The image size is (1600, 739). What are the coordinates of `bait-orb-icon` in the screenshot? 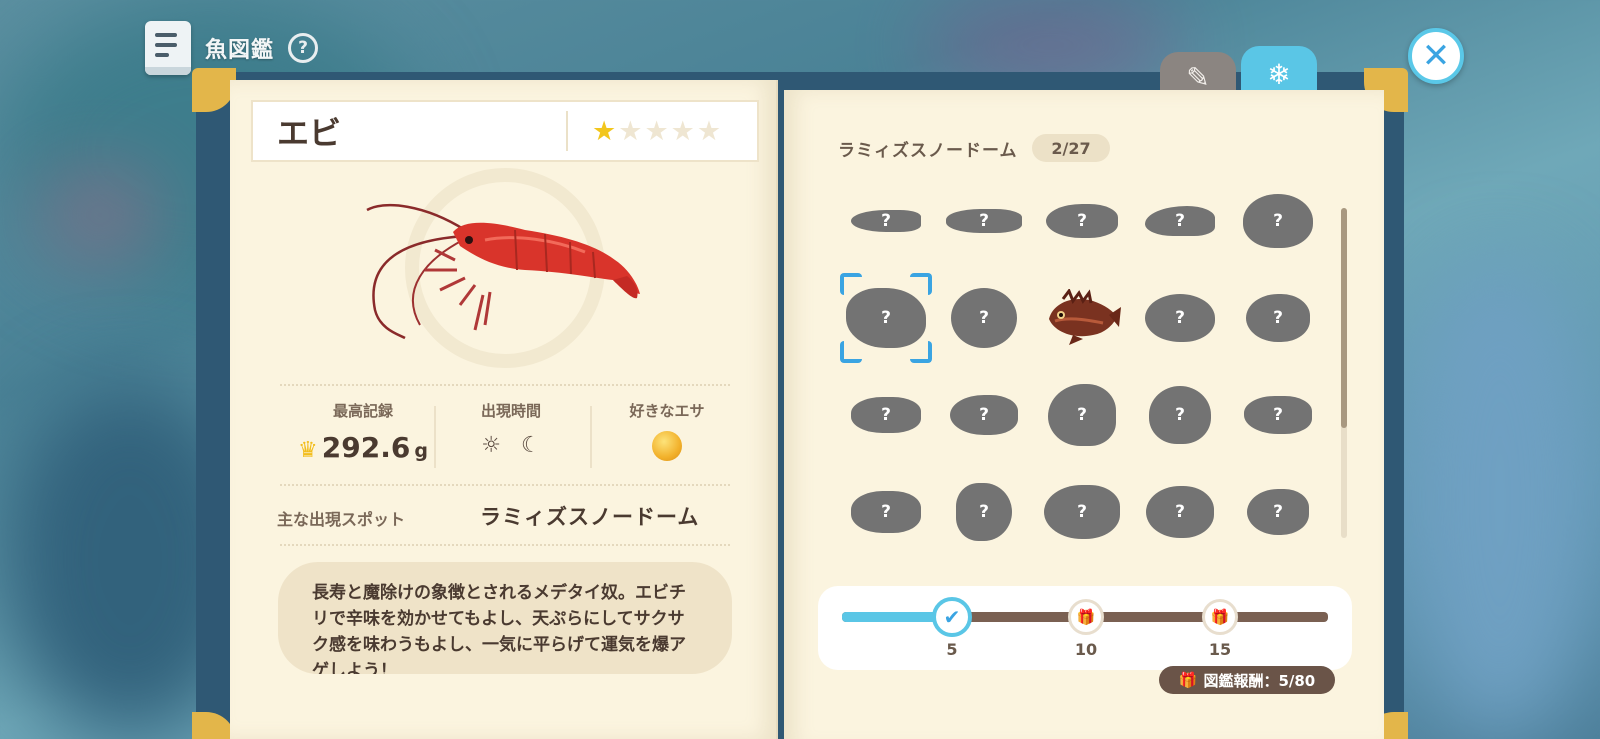 It's located at (667, 446).